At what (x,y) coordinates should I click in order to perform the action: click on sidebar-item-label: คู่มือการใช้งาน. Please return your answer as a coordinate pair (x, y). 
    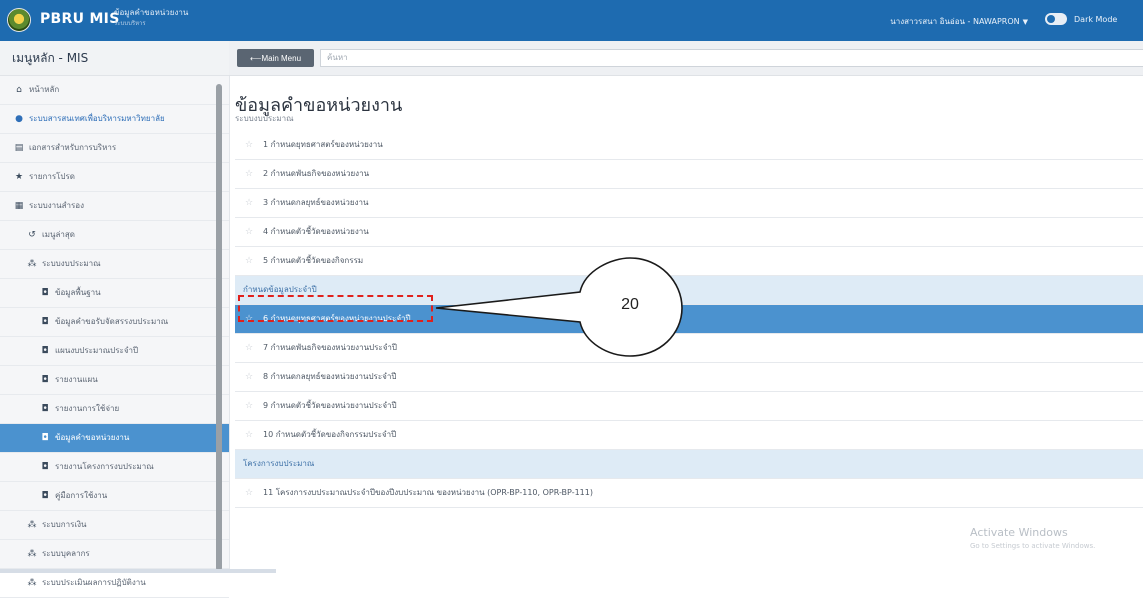
    Looking at the image, I should click on (81, 495).